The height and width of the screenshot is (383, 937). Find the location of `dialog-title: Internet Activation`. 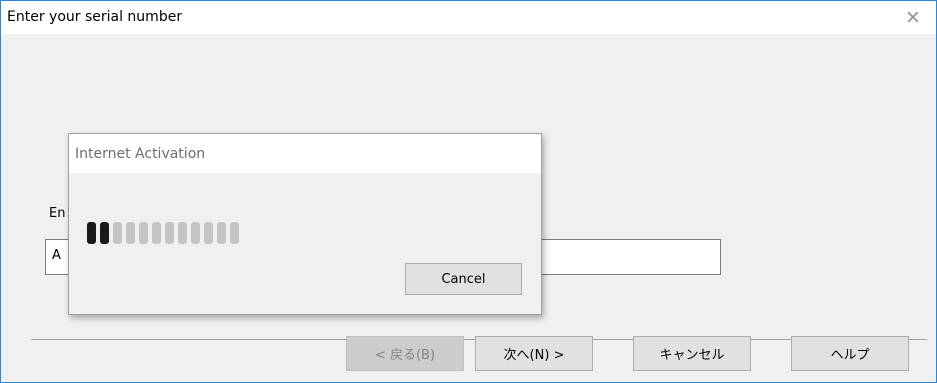

dialog-title: Internet Activation is located at coordinates (140, 154).